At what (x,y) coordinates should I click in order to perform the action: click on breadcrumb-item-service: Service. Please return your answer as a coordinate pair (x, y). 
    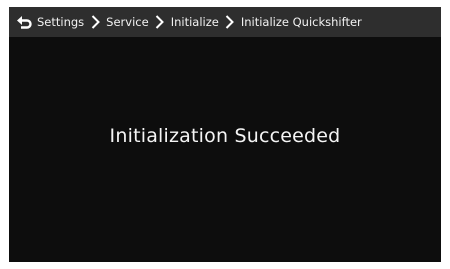
    Looking at the image, I should click on (127, 22).